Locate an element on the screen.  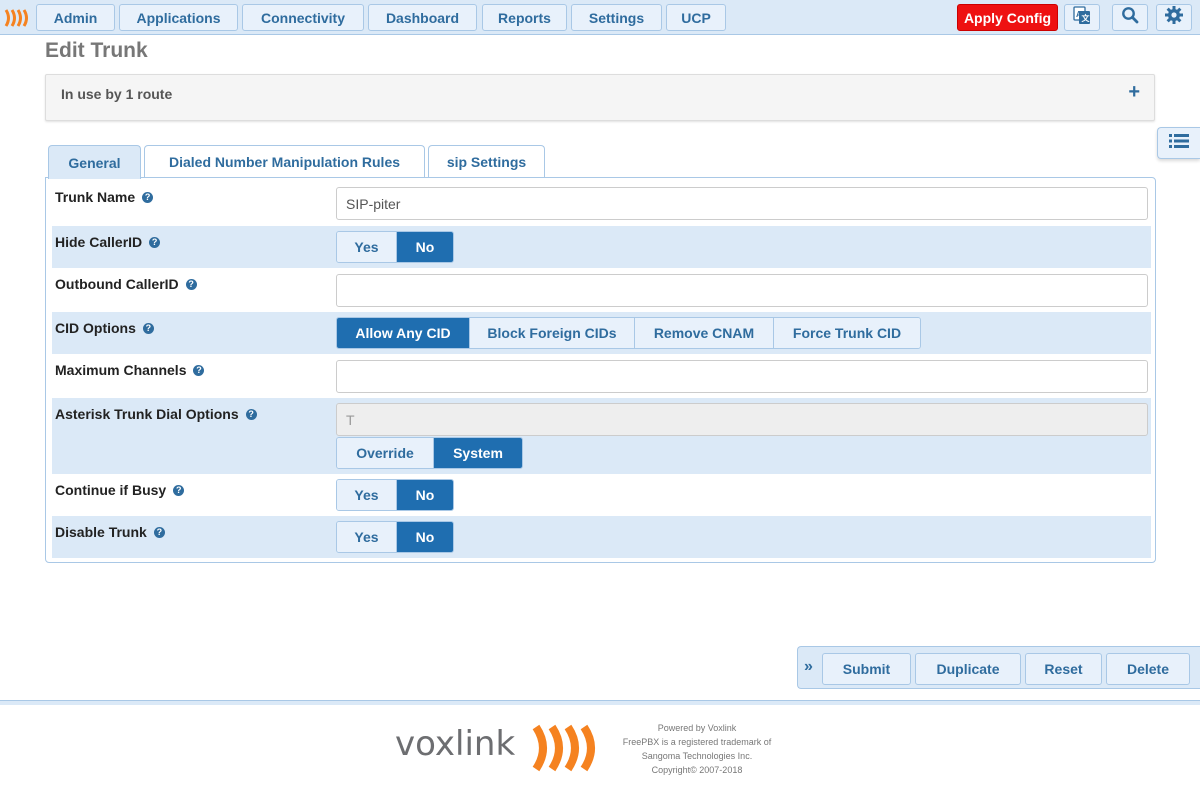
dial-options-override: Override is located at coordinates (385, 453).